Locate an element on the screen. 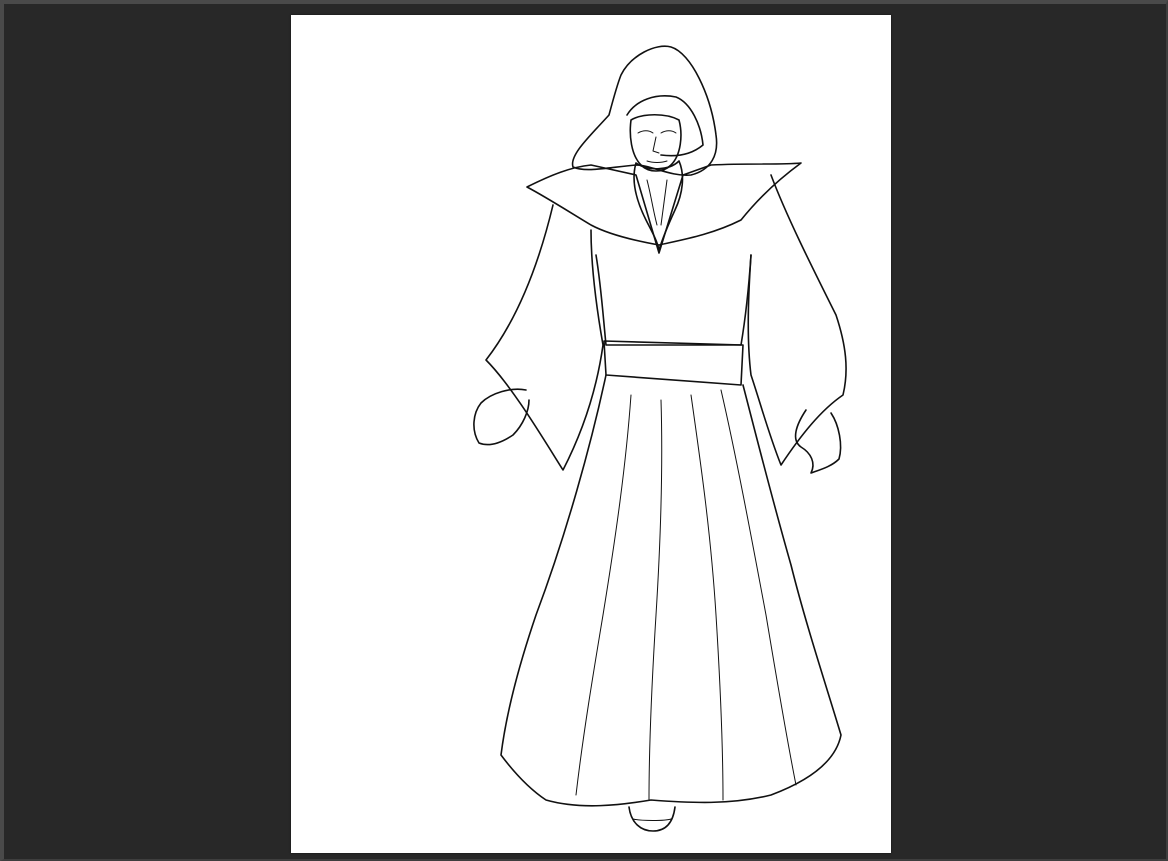 The width and height of the screenshot is (1168, 861). robe-skirt is located at coordinates (671, 590).